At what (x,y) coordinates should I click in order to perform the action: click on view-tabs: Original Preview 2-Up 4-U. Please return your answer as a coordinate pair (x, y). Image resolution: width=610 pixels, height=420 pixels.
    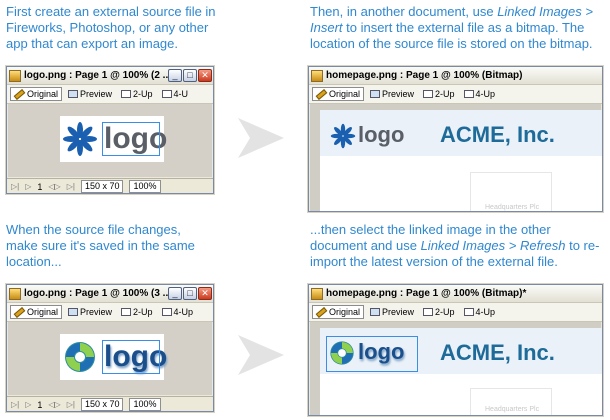
    Looking at the image, I should click on (110, 94).